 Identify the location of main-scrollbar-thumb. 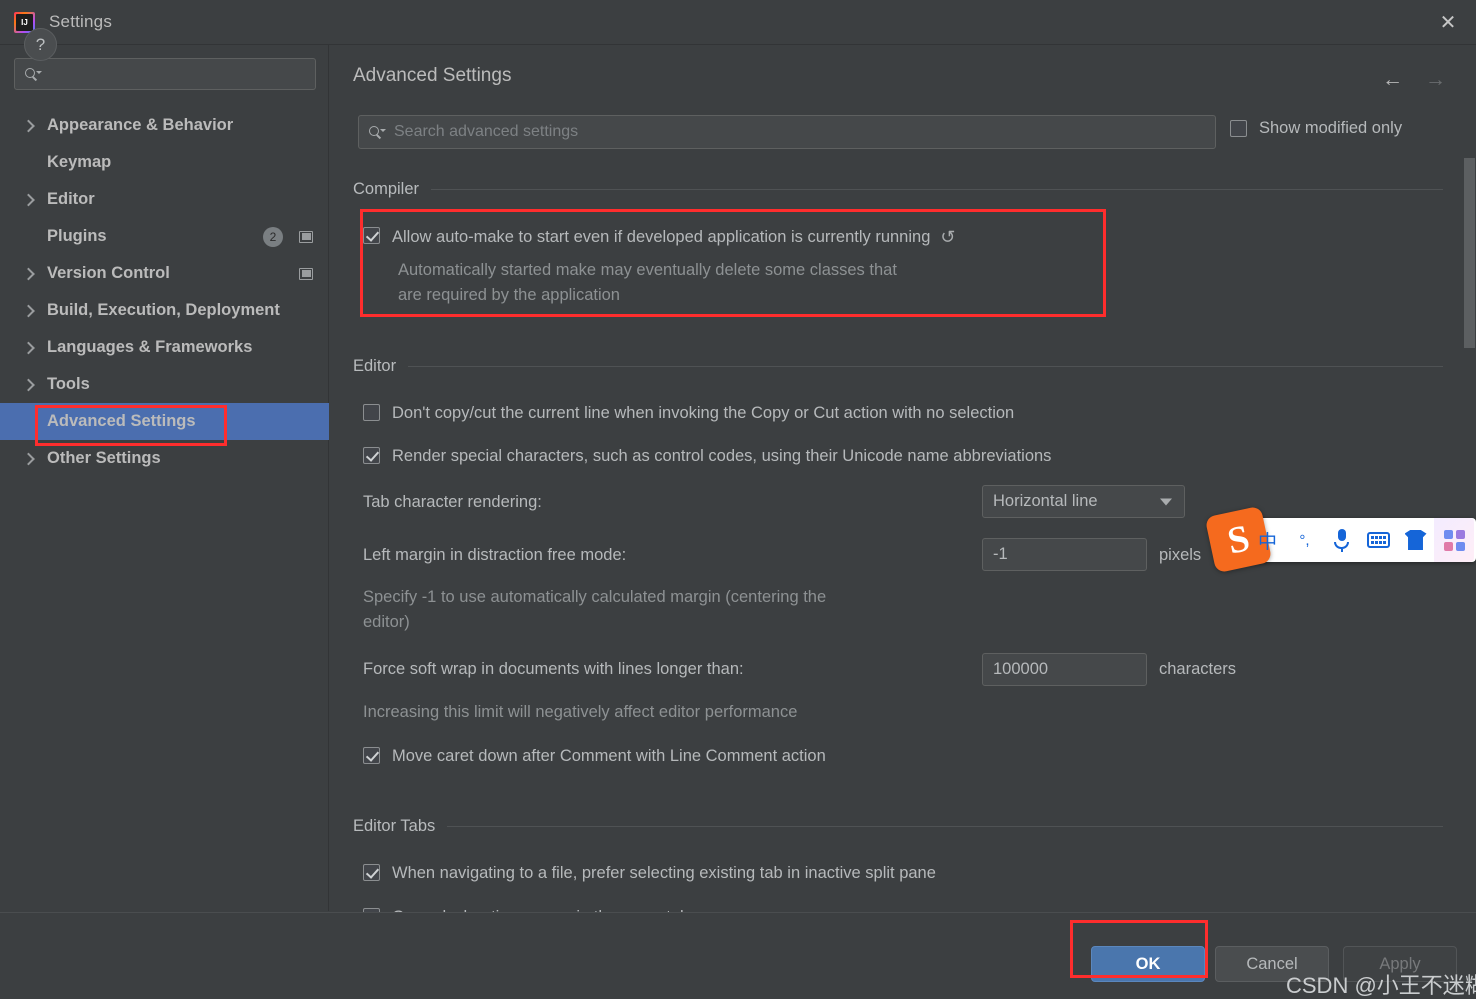
(1469, 253).